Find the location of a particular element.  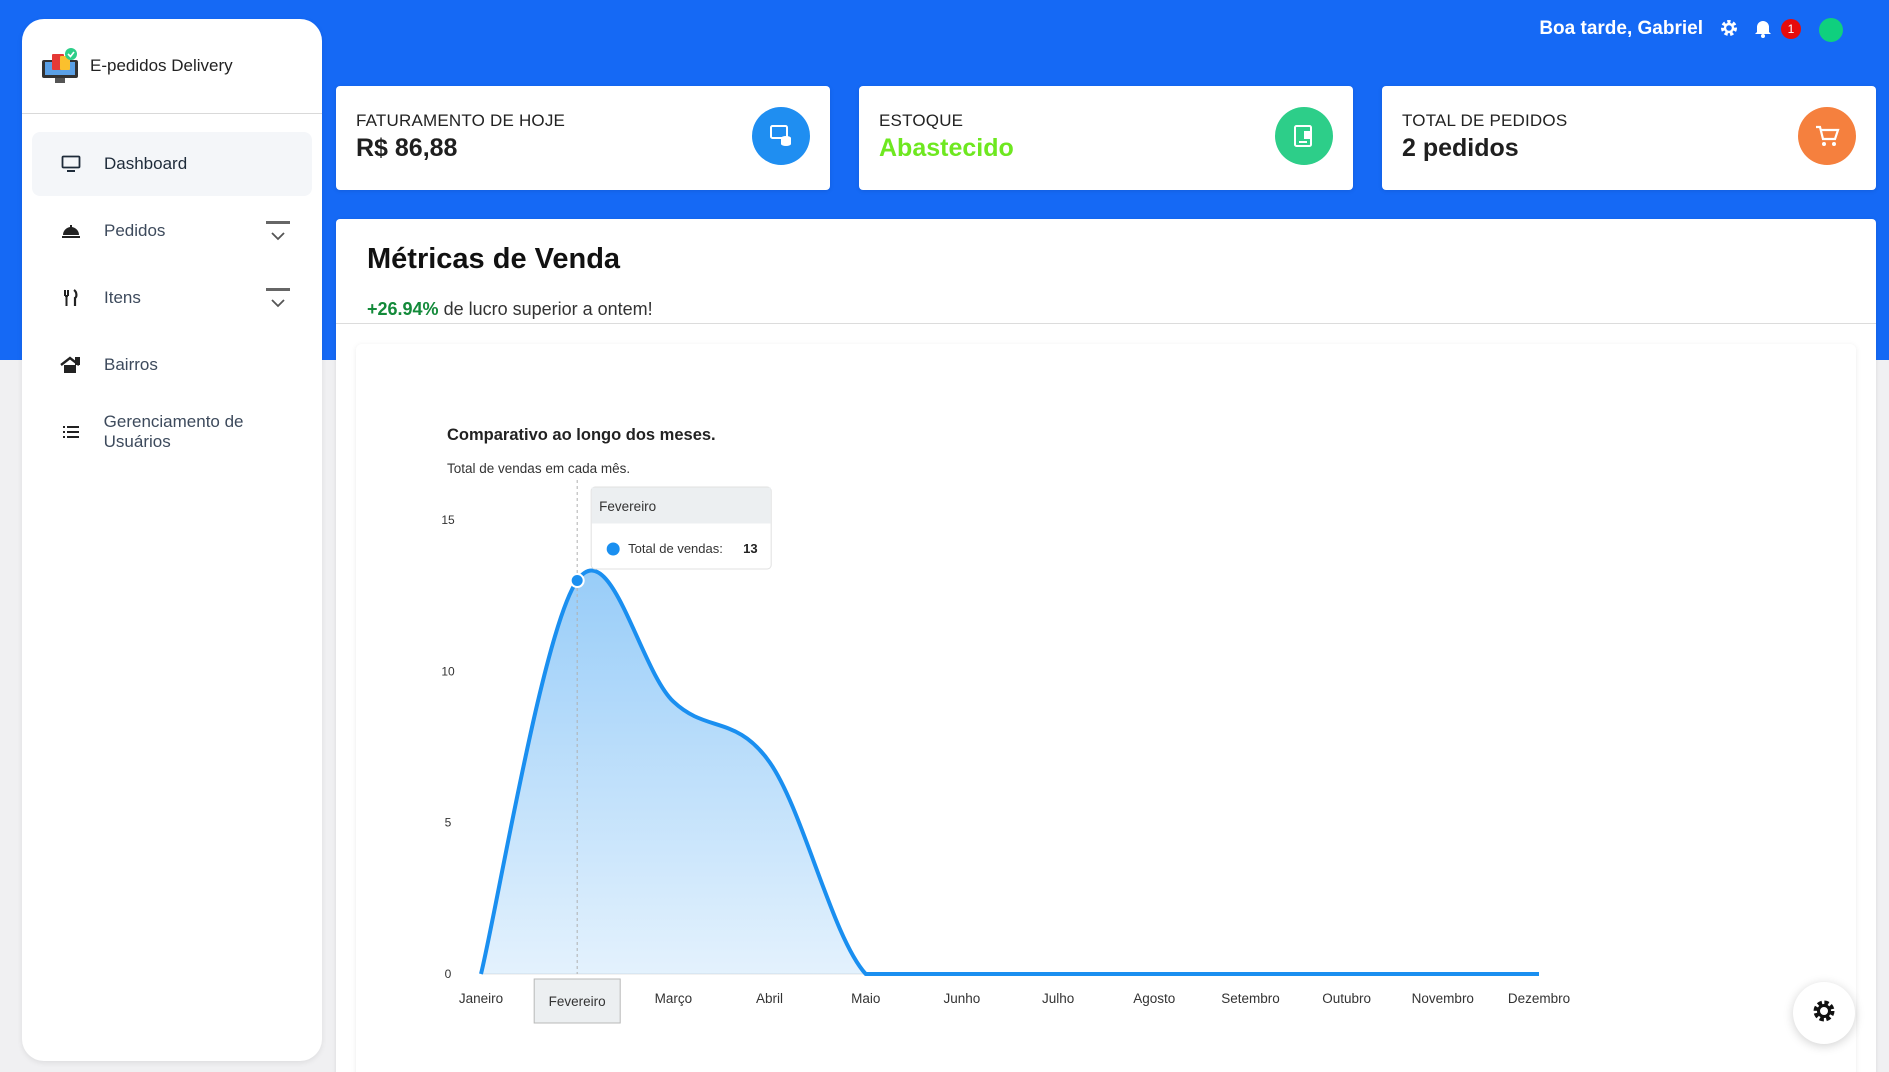

card-value: R$ 86,88 is located at coordinates (407, 148).